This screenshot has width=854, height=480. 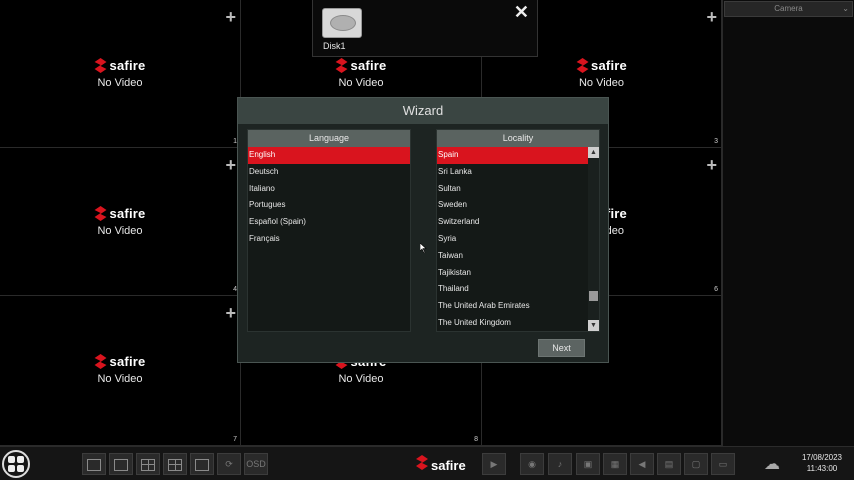 What do you see at coordinates (121, 464) in the screenshot?
I see `layout-1-button` at bounding box center [121, 464].